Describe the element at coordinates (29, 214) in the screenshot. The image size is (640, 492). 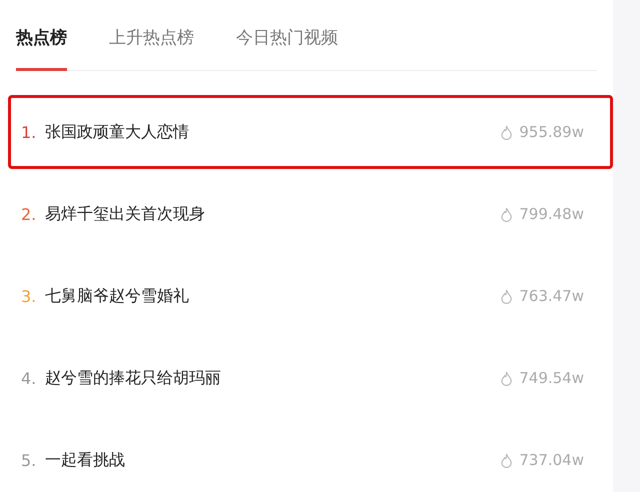
I see `rank-number: 2.` at that location.